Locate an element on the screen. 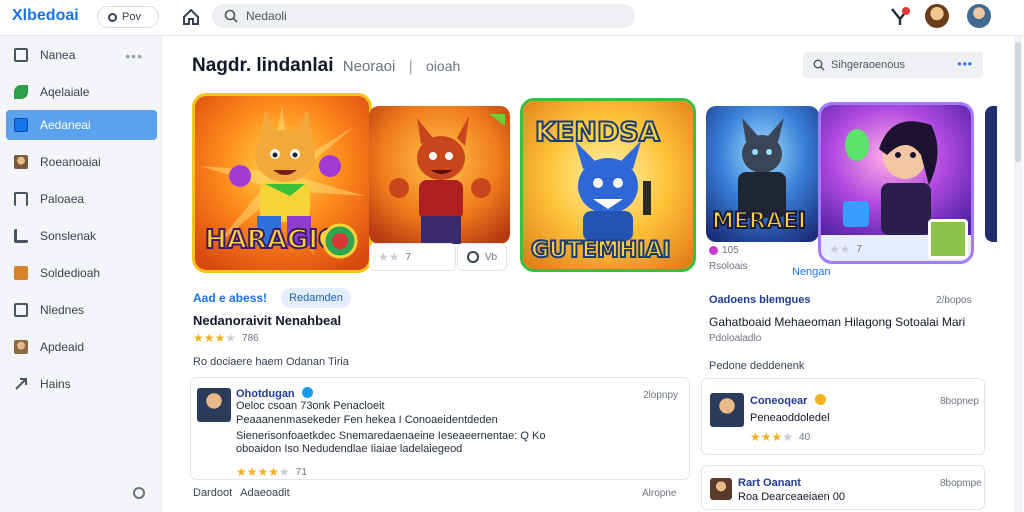  account-pill: Pov is located at coordinates (128, 17).